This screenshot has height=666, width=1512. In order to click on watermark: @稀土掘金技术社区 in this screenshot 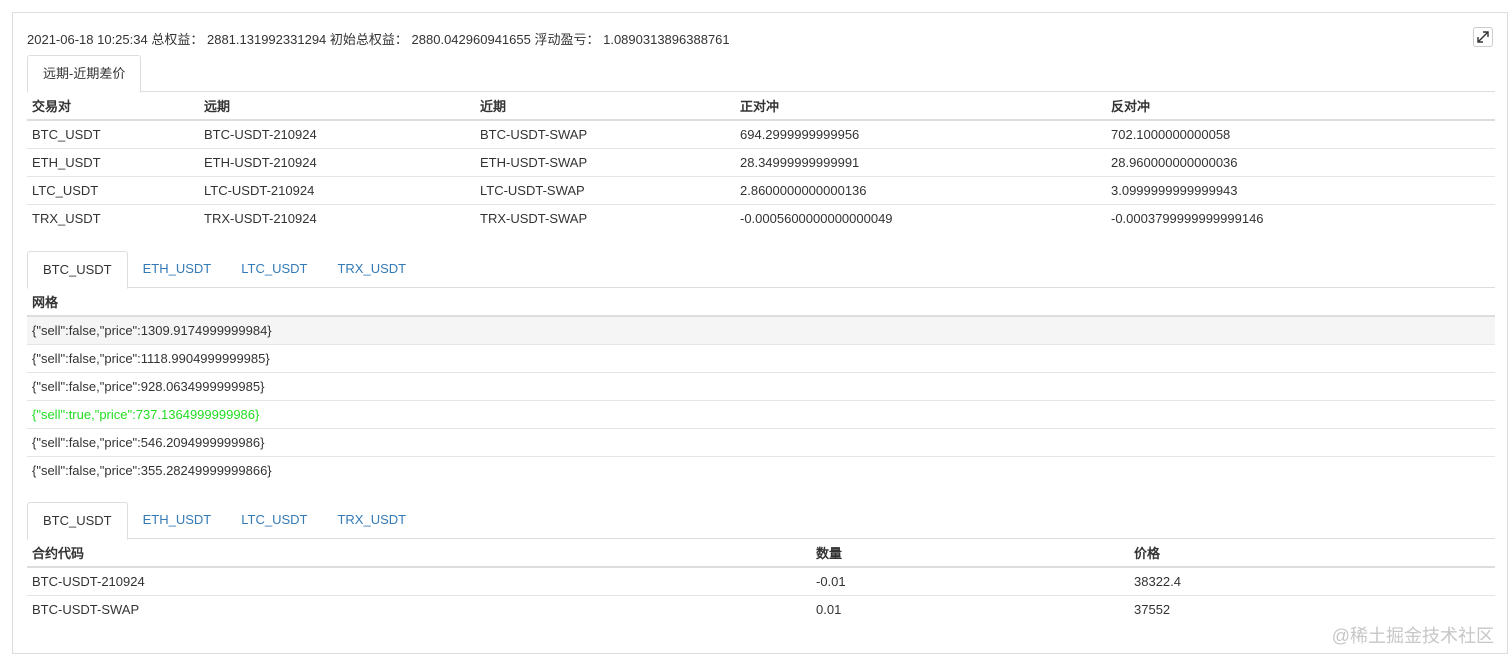, I will do `click(1412, 636)`.